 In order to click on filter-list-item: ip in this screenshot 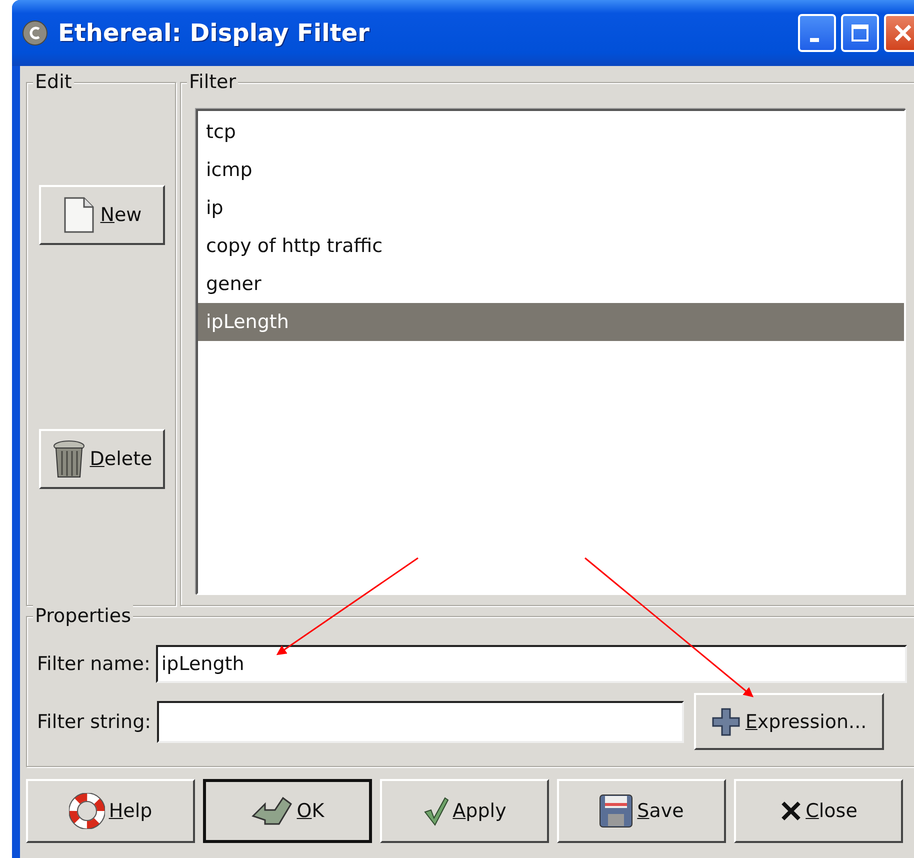, I will do `click(551, 208)`.